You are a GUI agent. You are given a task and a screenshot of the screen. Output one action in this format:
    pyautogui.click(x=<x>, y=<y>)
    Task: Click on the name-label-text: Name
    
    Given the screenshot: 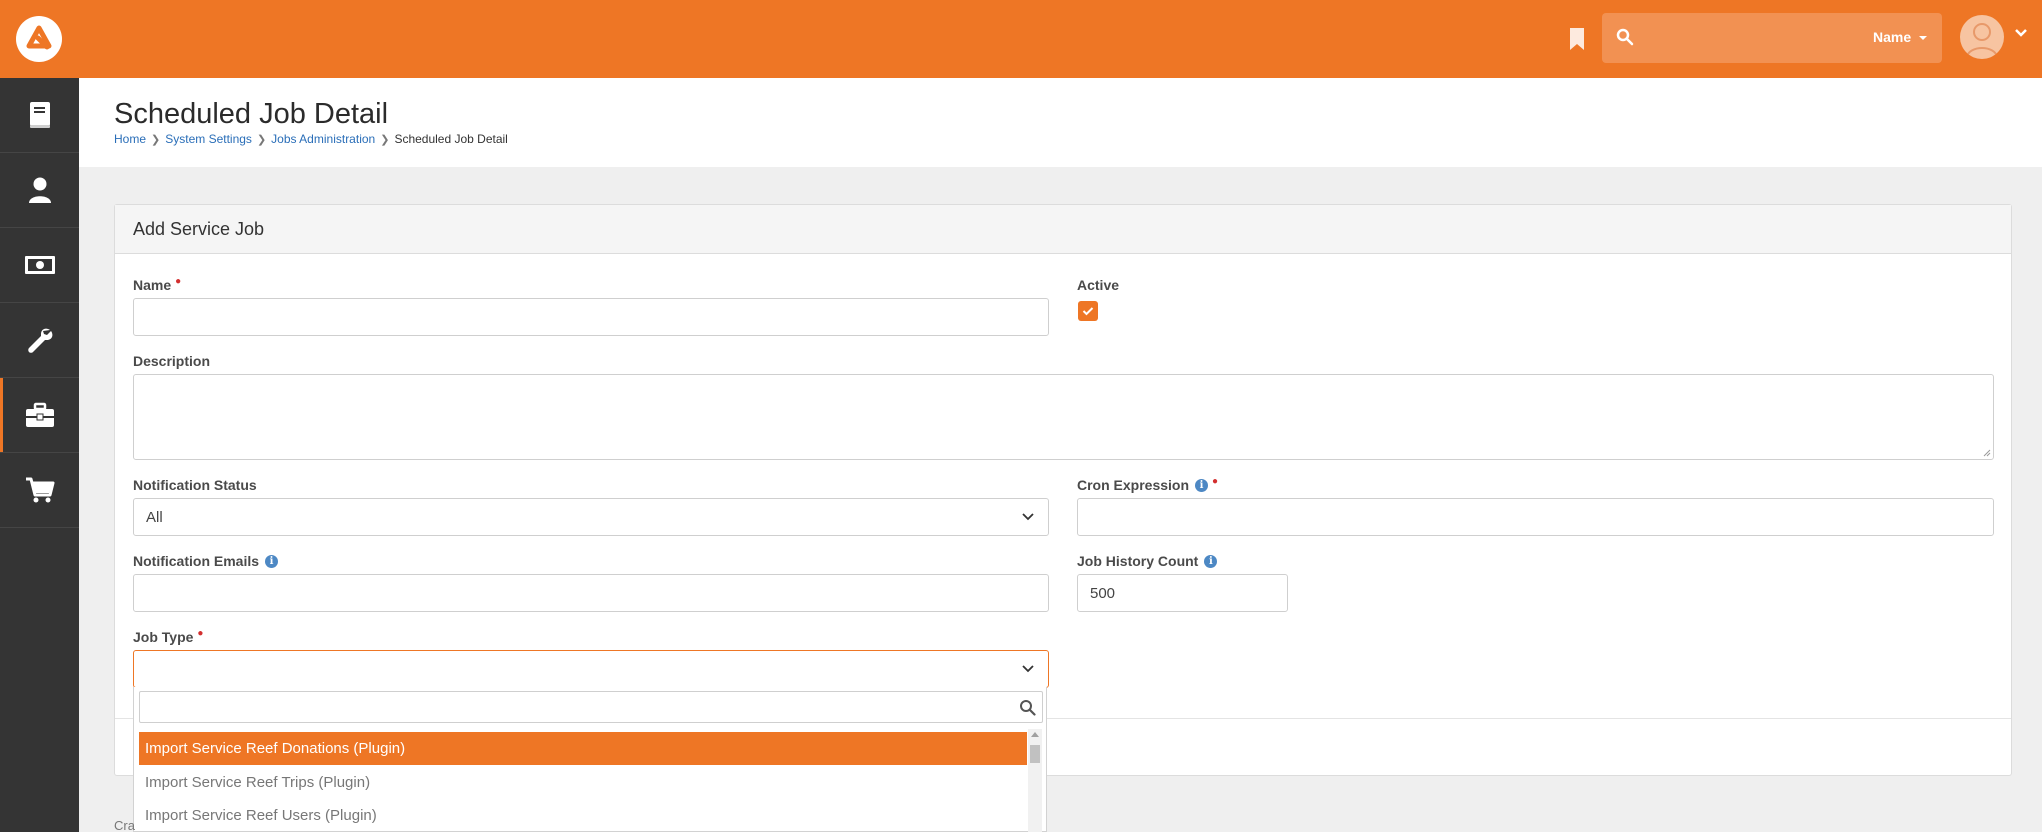 What is the action you would take?
    pyautogui.click(x=152, y=285)
    